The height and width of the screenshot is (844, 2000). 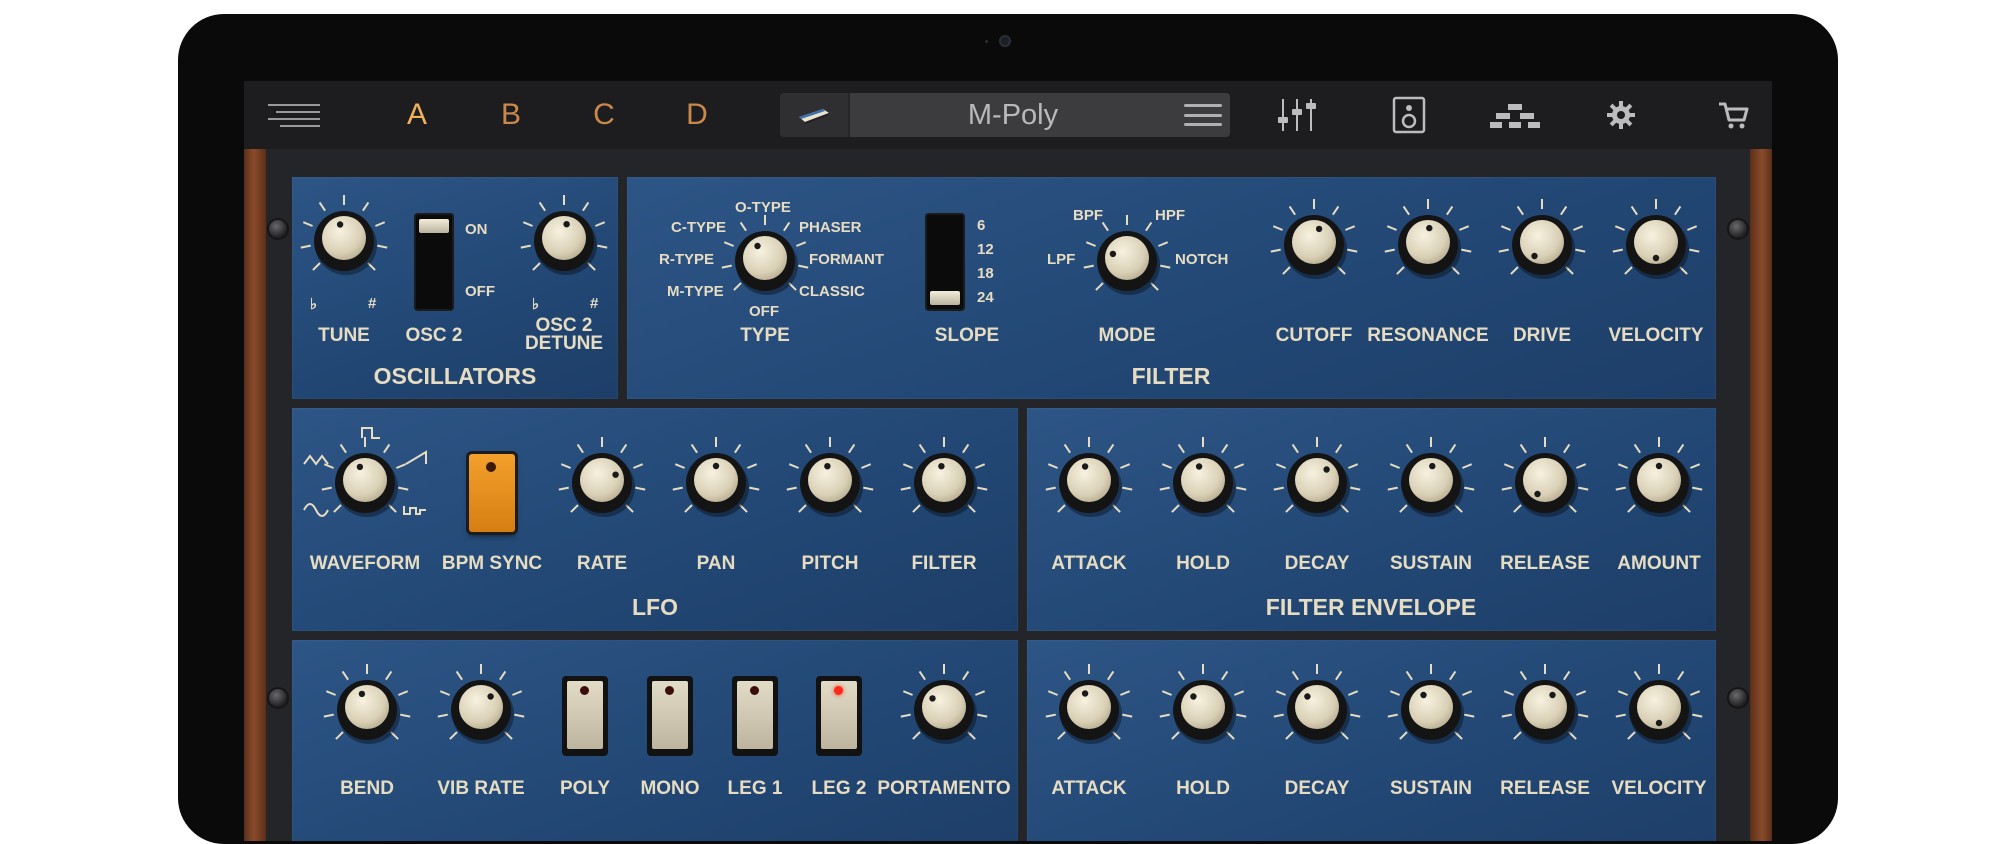 What do you see at coordinates (367, 788) in the screenshot?
I see `bend-label: BEND` at bounding box center [367, 788].